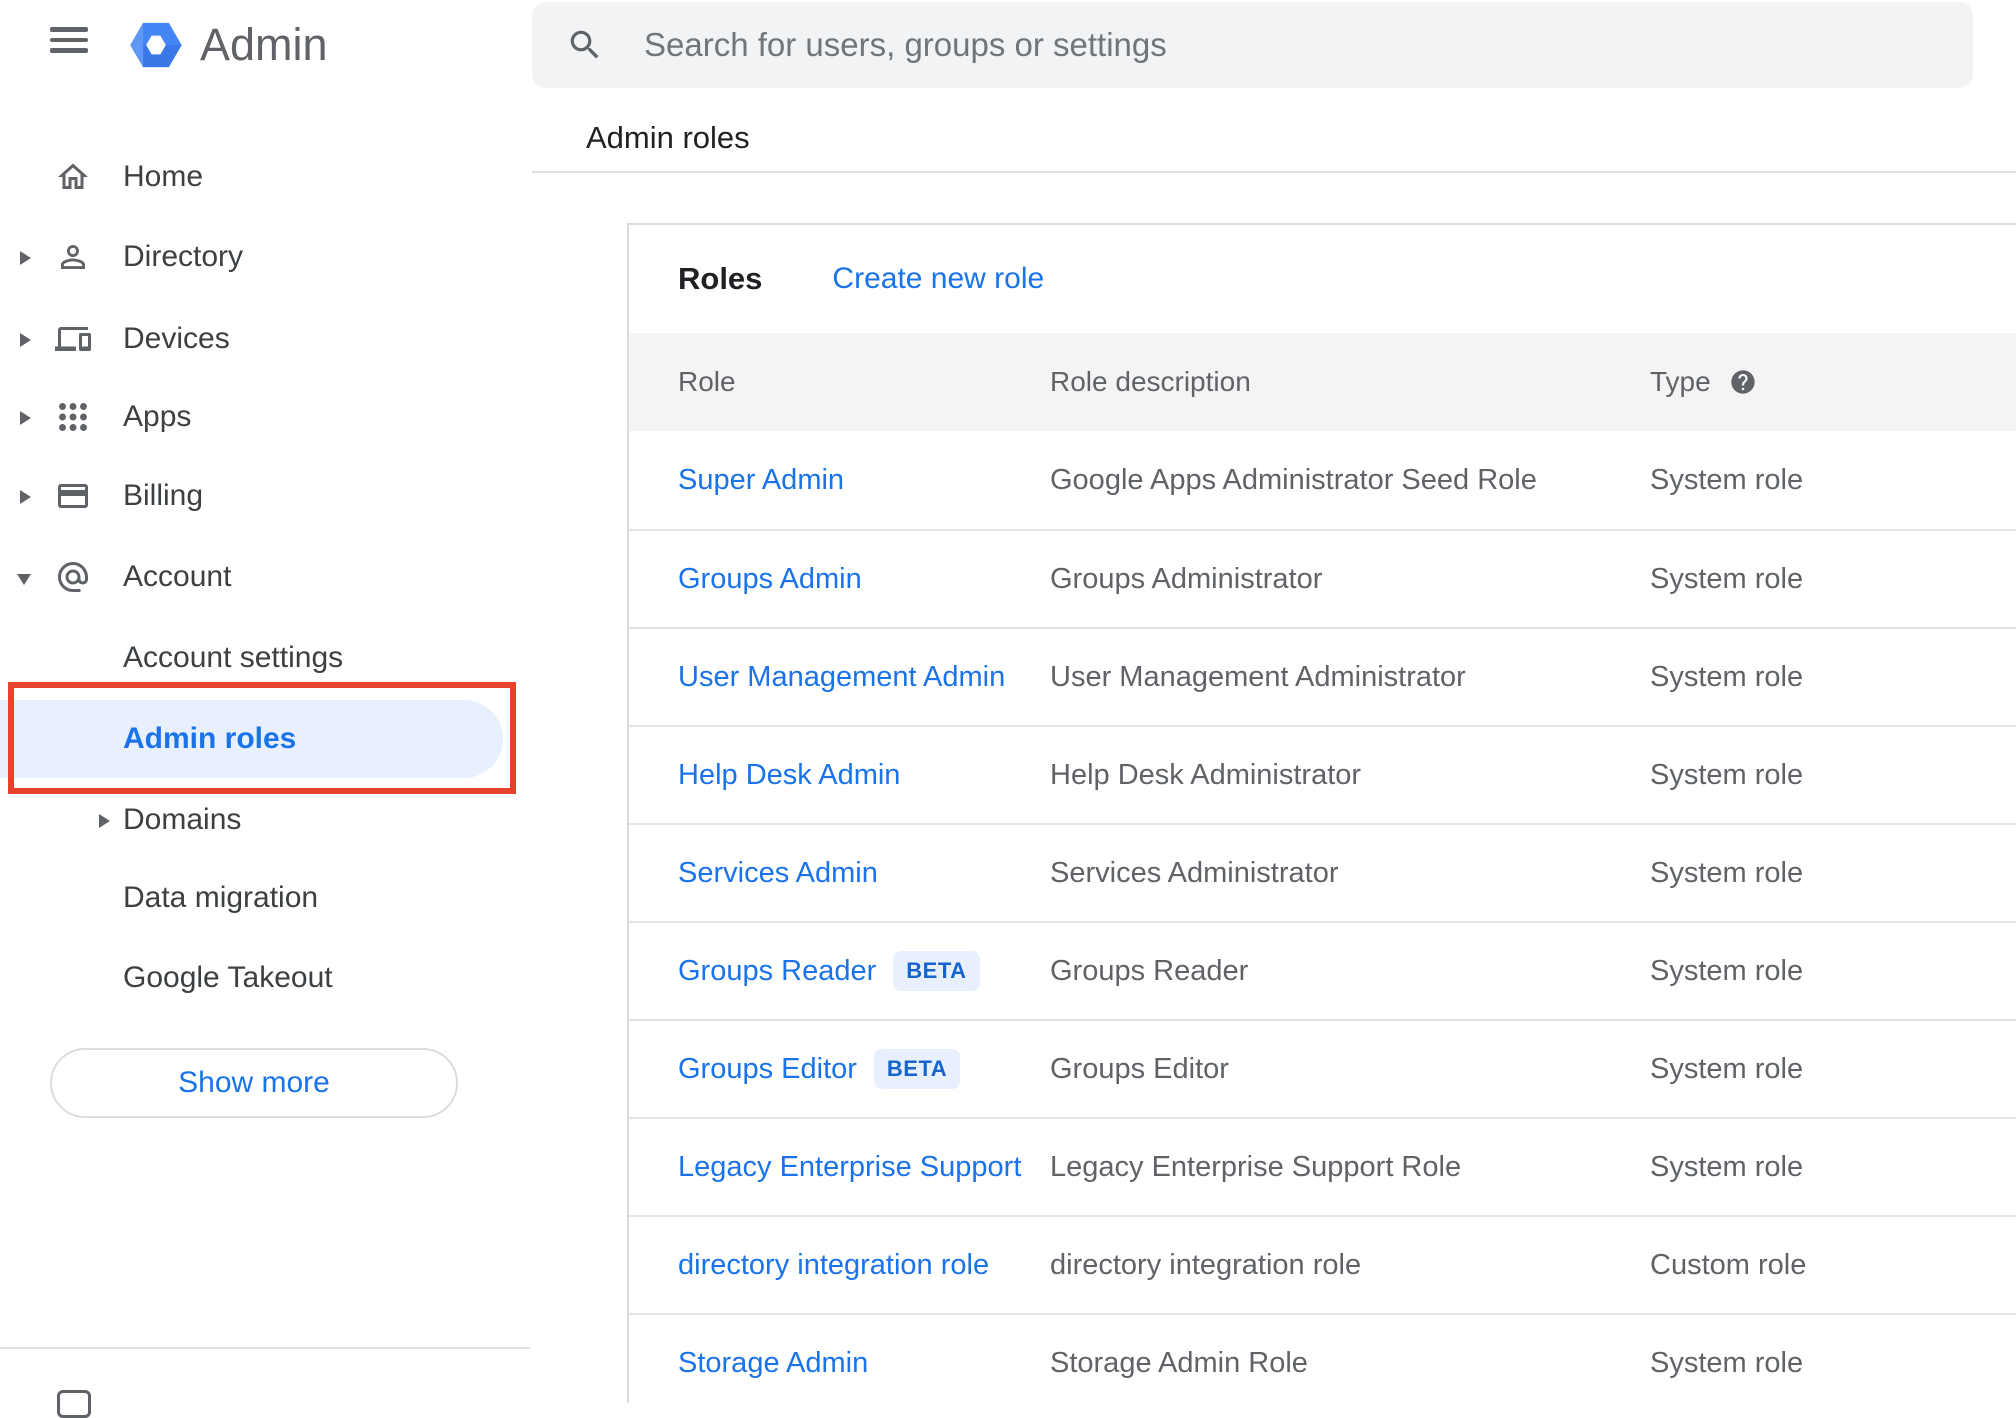 Image resolution: width=2016 pixels, height=1418 pixels. What do you see at coordinates (73, 496) in the screenshot?
I see `credit-card-icon` at bounding box center [73, 496].